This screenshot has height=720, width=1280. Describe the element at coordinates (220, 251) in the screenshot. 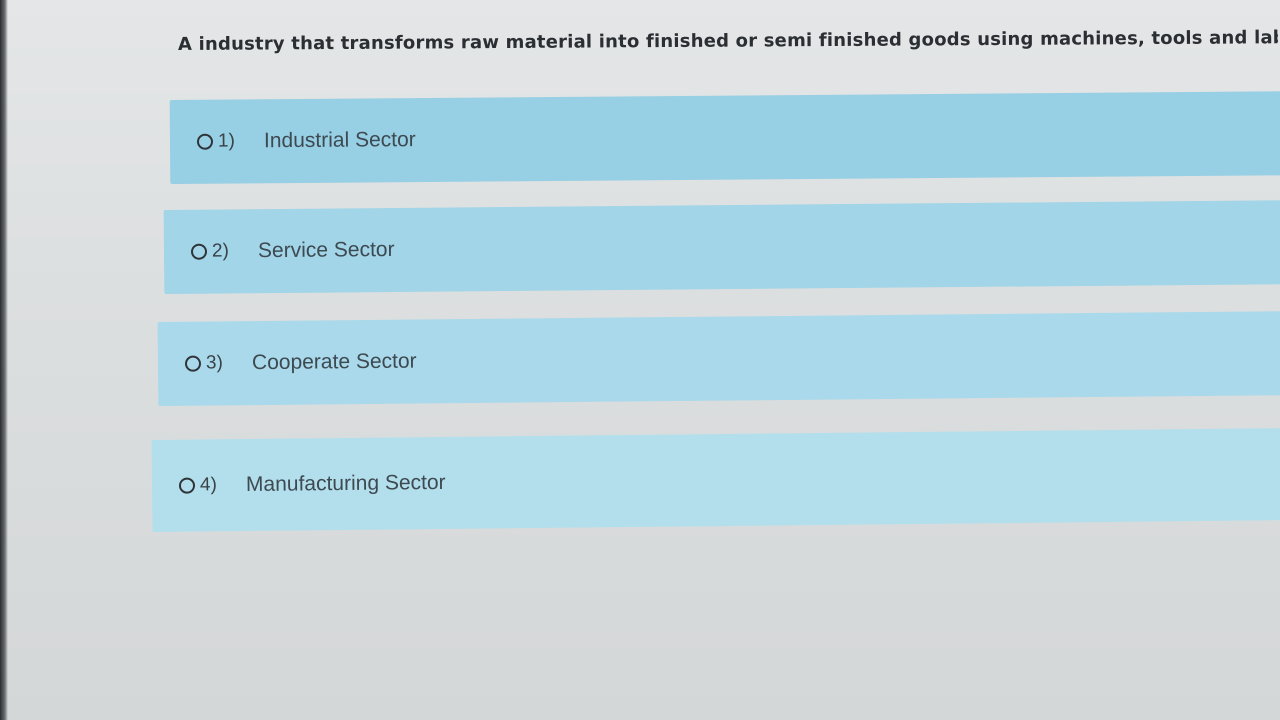

I see `option-number: 2)` at that location.